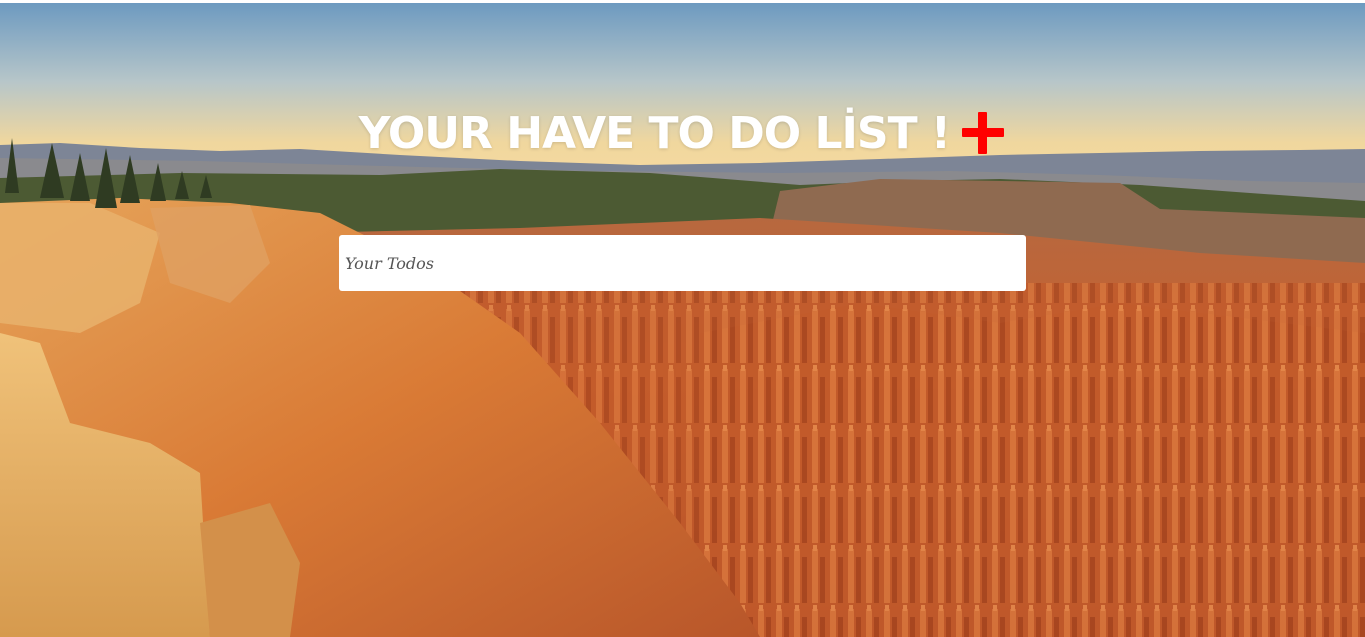 The image size is (1365, 637). What do you see at coordinates (682, 1) in the screenshot?
I see `top-border` at bounding box center [682, 1].